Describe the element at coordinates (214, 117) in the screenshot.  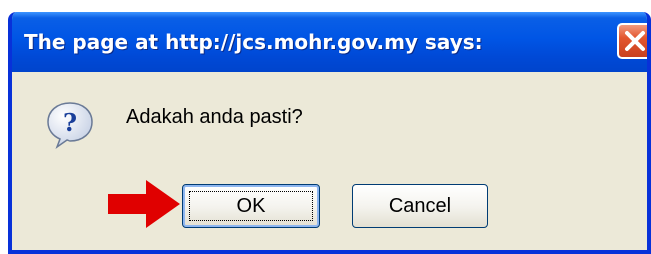
I see `dialog-message: Adakah anda pasti?` at that location.